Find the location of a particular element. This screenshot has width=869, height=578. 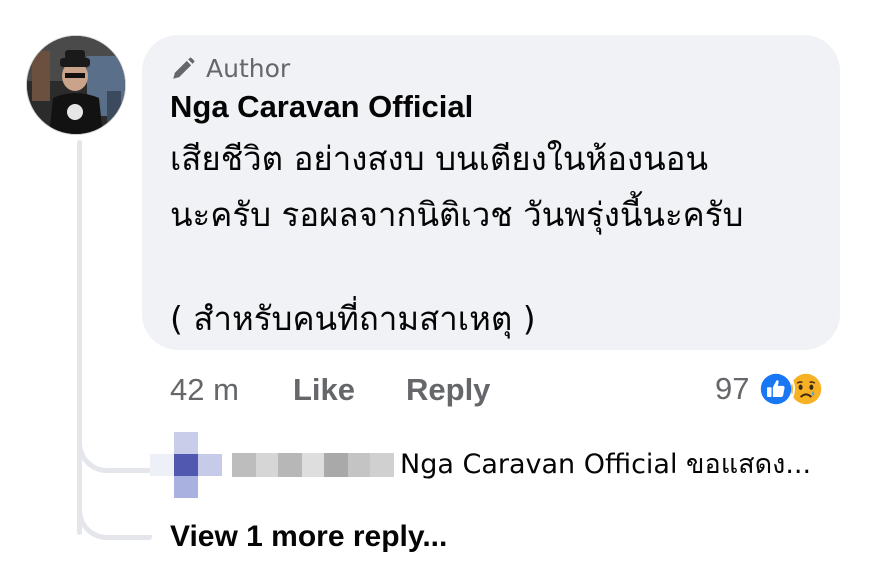

comment-timestamp: 42 m is located at coordinates (204, 390).